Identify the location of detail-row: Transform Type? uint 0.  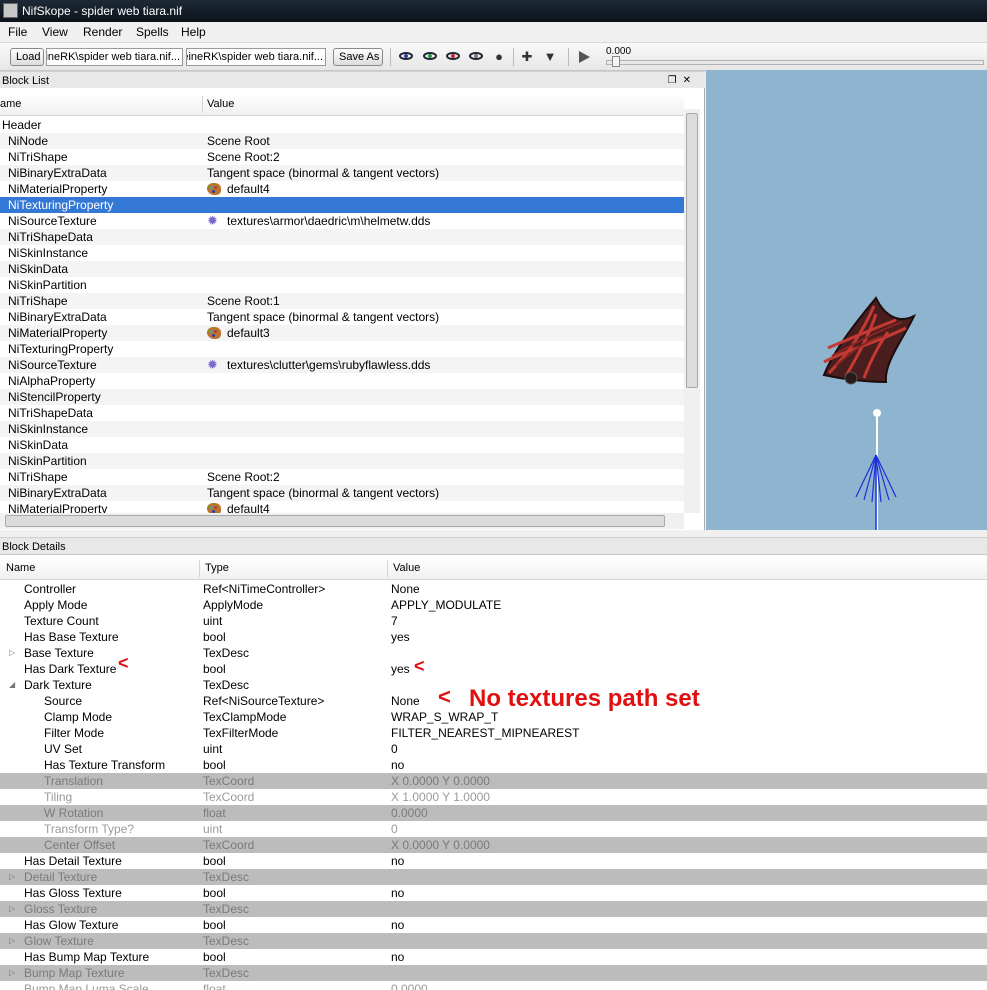
(493, 829).